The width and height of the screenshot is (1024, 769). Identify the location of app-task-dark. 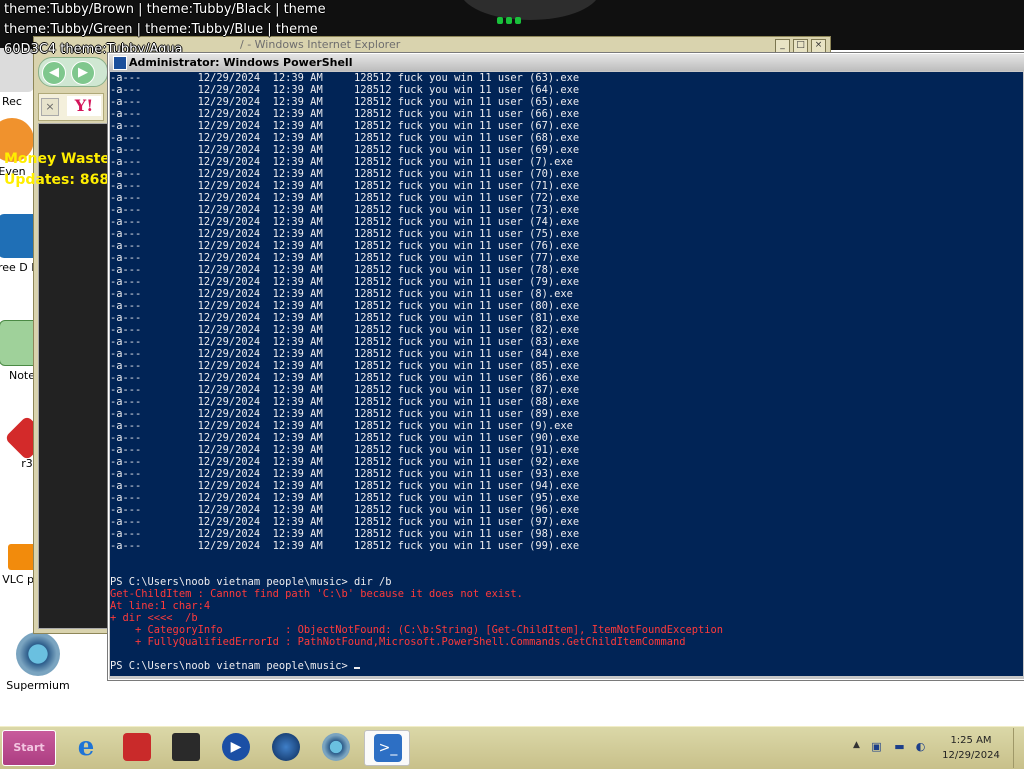
(186, 747).